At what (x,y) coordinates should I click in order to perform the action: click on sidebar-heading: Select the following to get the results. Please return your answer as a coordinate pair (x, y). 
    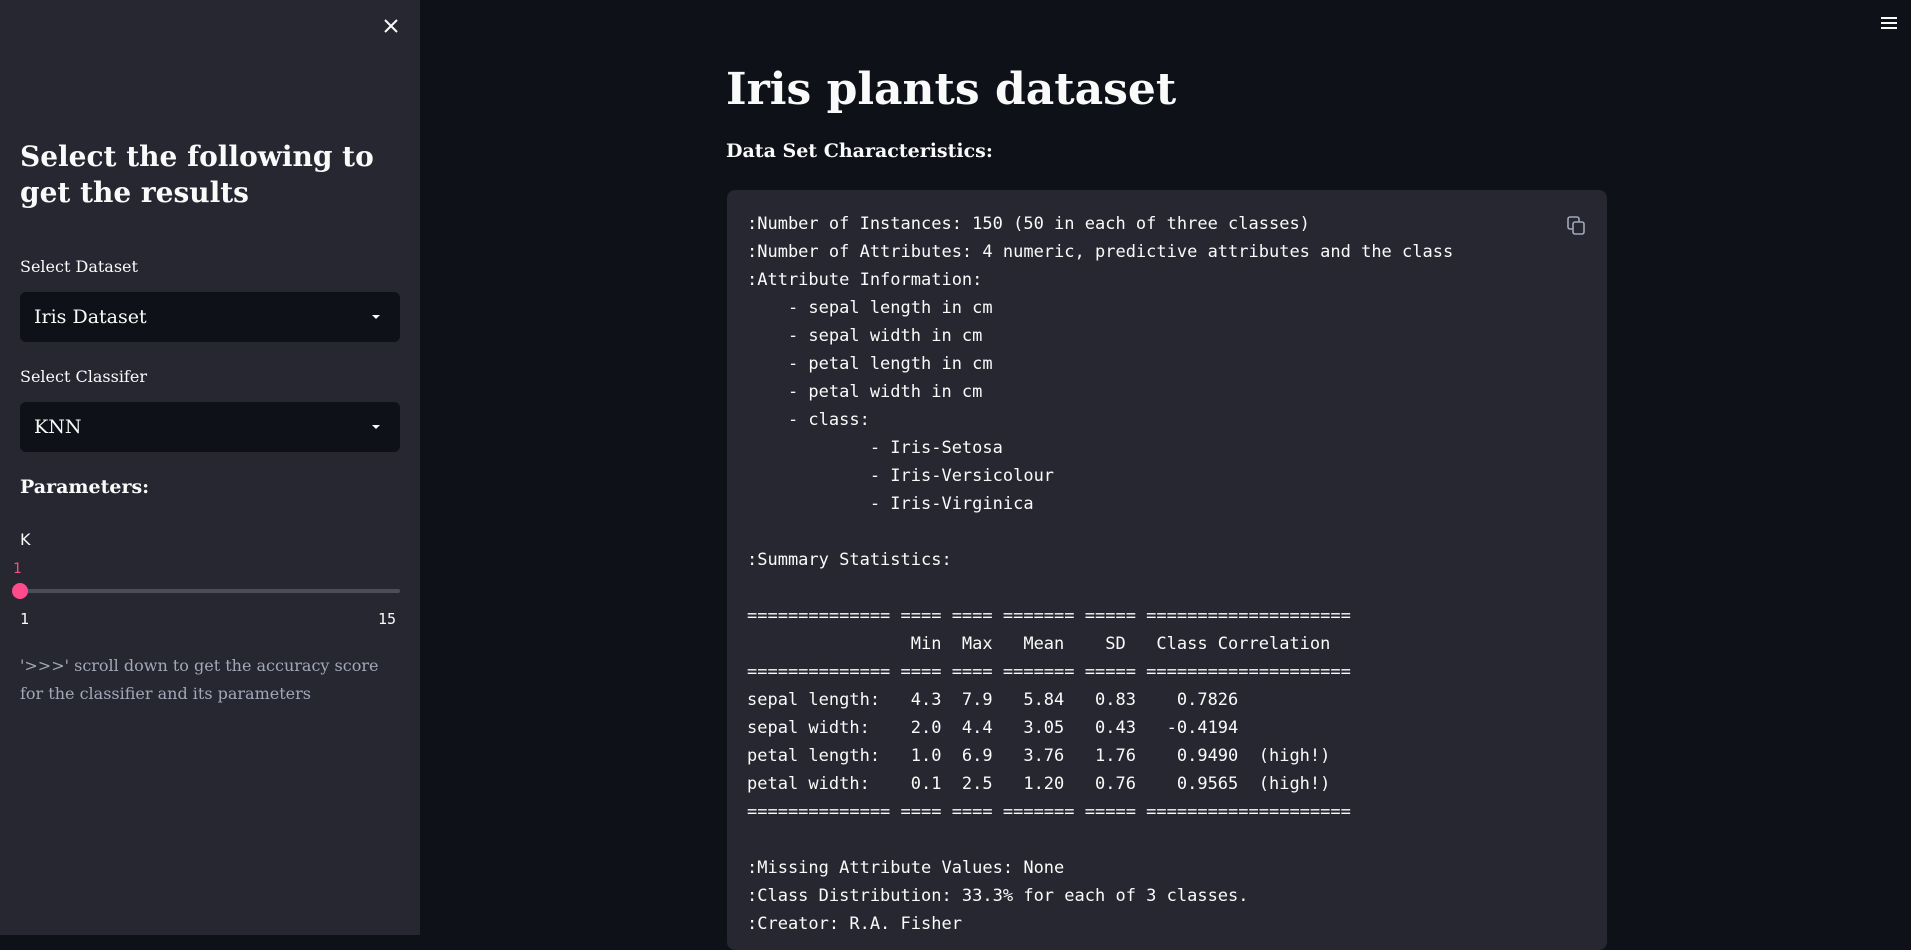
    Looking at the image, I should click on (197, 174).